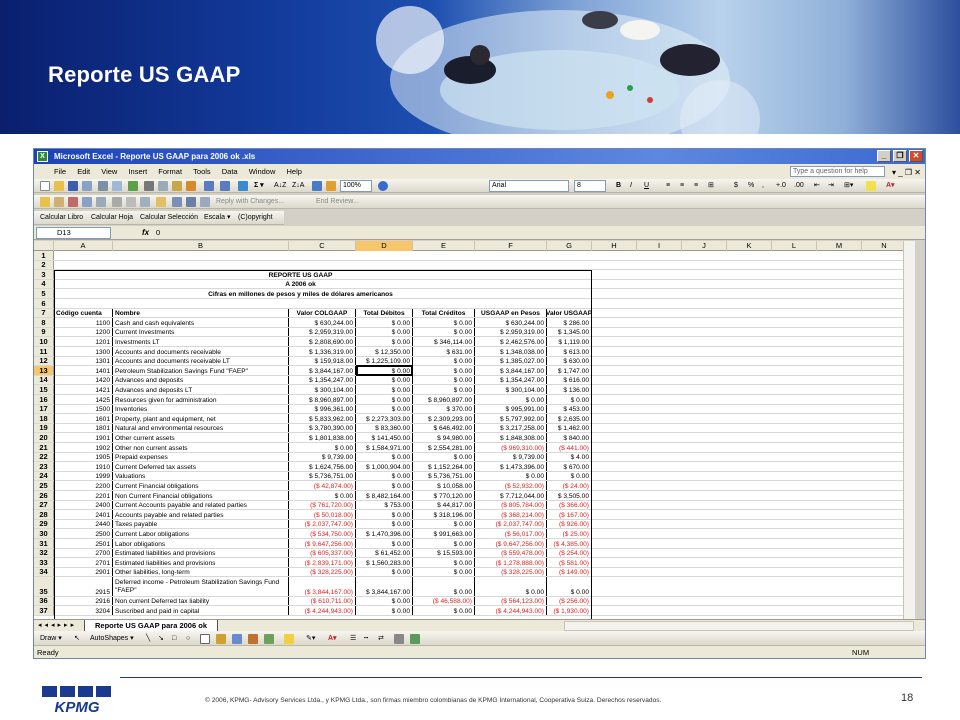 The image size is (960, 720). What do you see at coordinates (381, 638) in the screenshot?
I see `arrow-style-icon: ⇄` at bounding box center [381, 638].